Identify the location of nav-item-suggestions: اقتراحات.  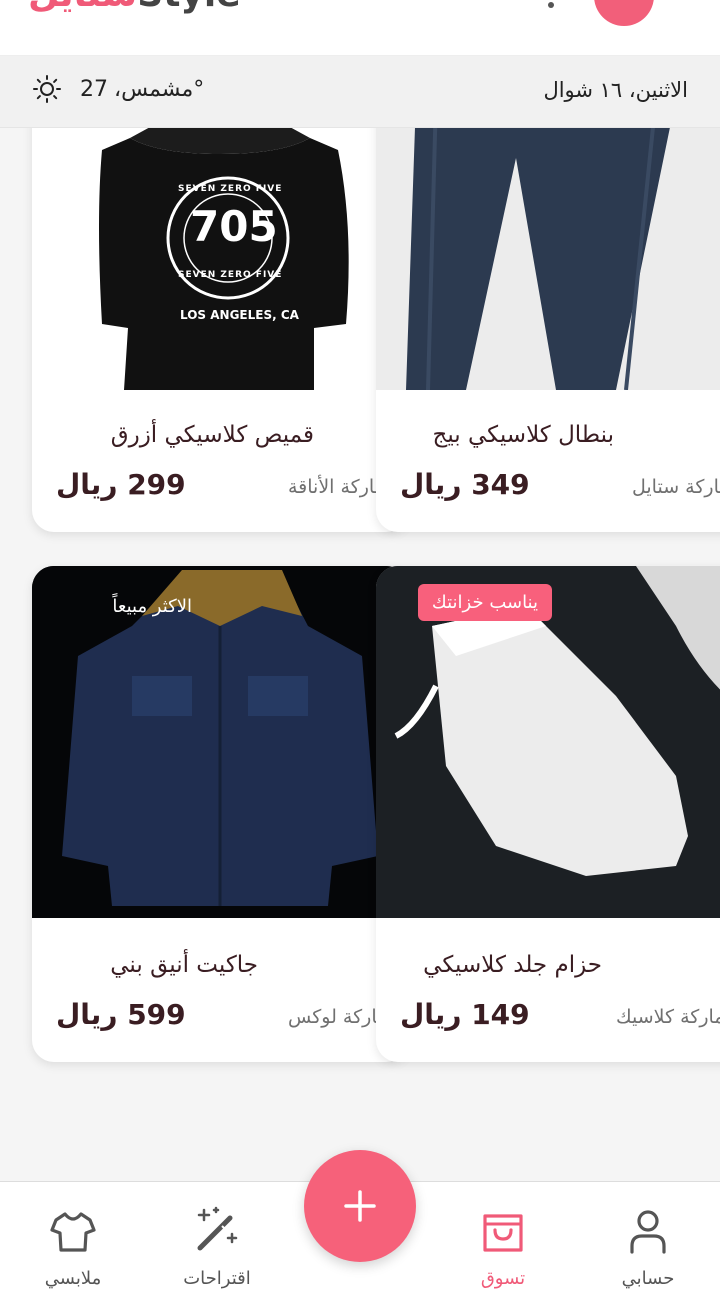
(217, 1247).